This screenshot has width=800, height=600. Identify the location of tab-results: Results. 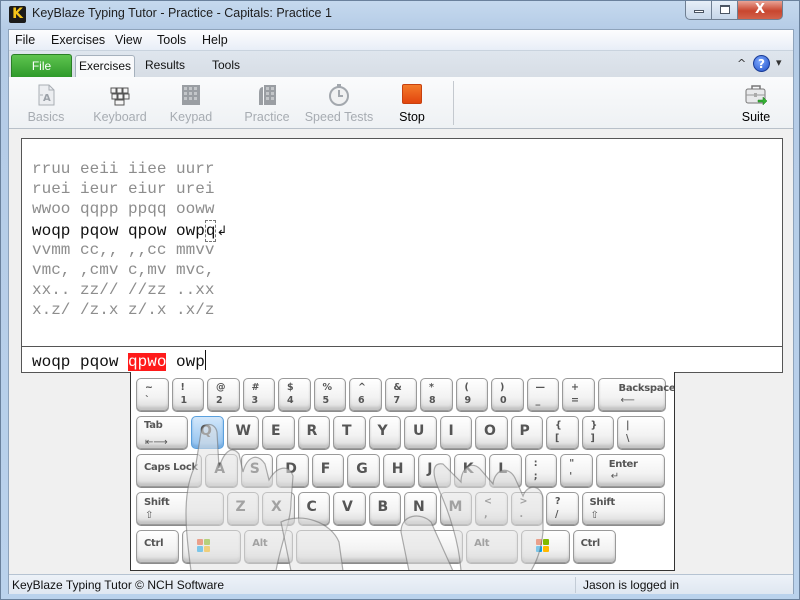
(165, 66).